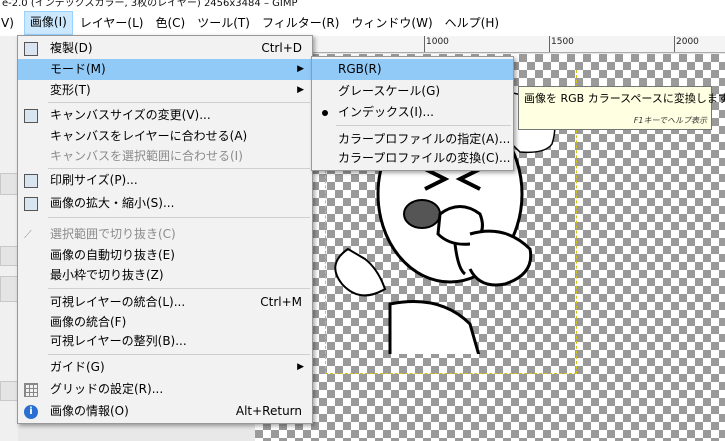  What do you see at coordinates (165, 255) in the screenshot?
I see `menu-item-autocrop: 画像の自動切り抜き(E)` at bounding box center [165, 255].